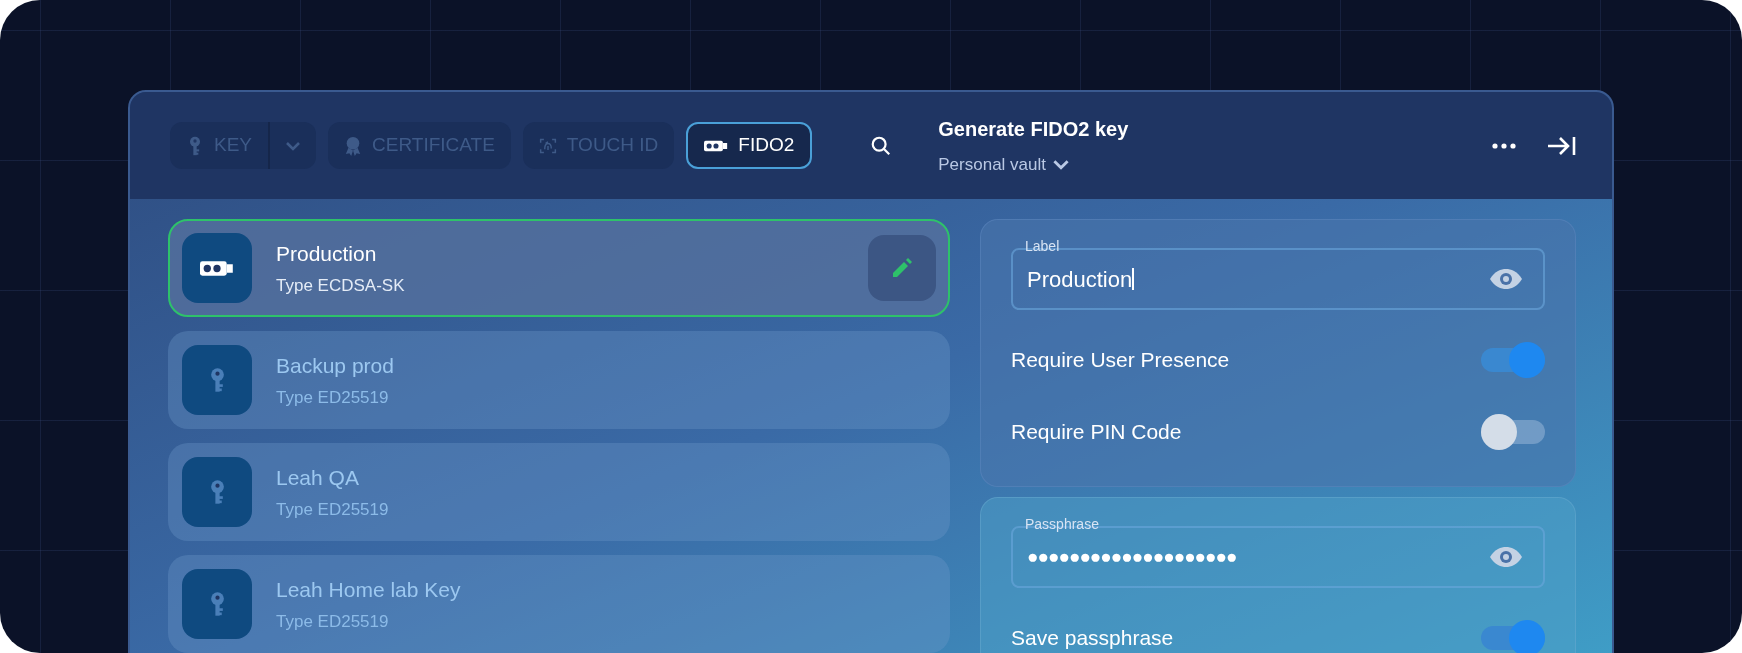  I want to click on text-cursor, so click(1133, 279).